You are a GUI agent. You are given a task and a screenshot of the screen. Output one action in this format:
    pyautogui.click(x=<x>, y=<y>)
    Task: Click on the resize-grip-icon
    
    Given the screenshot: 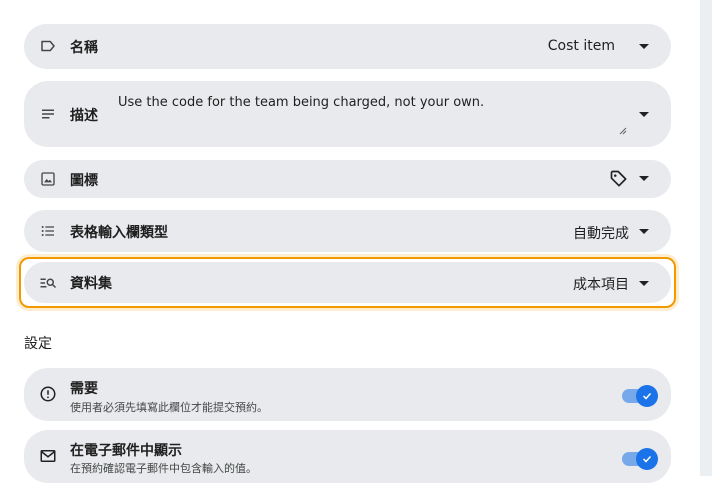 What is the action you would take?
    pyautogui.click(x=623, y=131)
    